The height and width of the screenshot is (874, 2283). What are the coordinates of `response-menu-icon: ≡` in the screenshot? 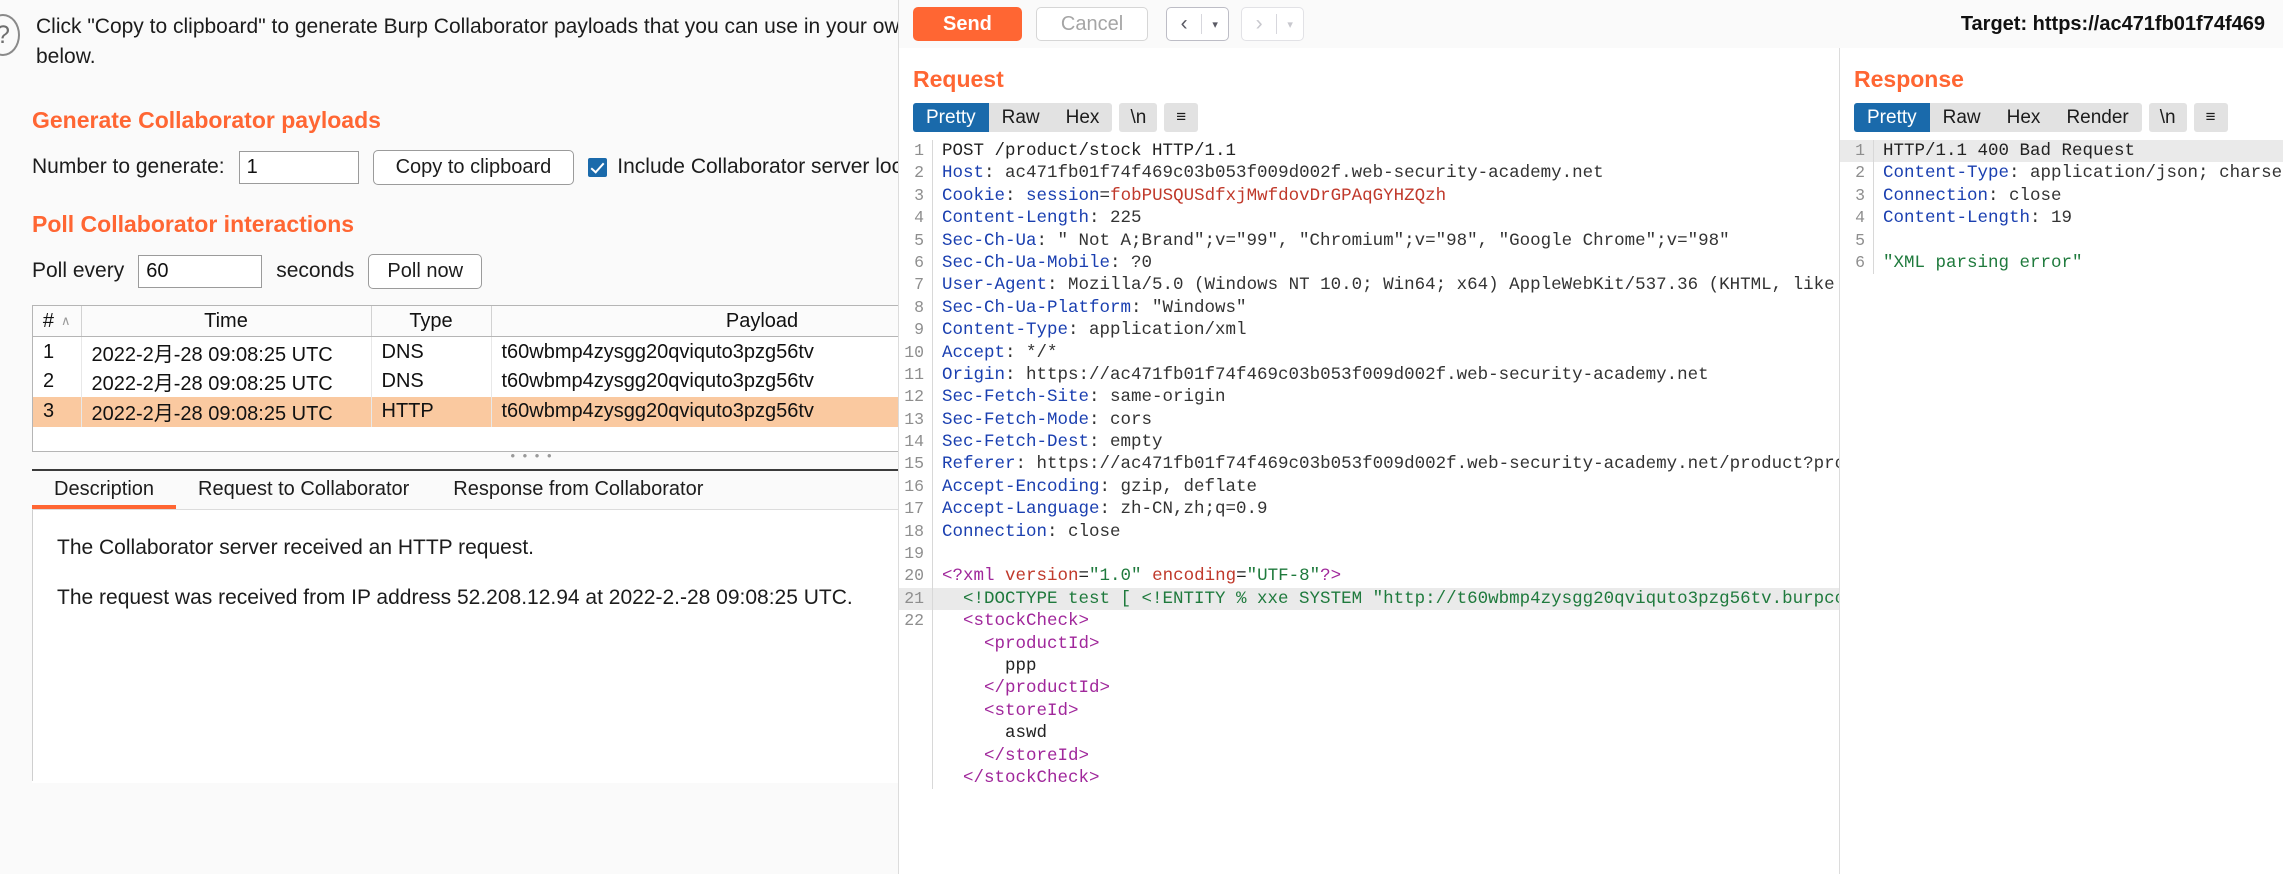 It's located at (2210, 117).